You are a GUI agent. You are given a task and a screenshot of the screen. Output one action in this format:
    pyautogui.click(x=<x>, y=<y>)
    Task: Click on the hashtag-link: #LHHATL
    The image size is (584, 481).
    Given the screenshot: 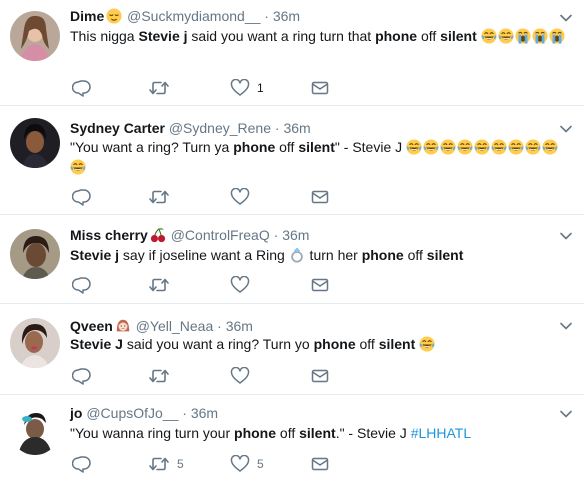 What is the action you would take?
    pyautogui.click(x=441, y=433)
    